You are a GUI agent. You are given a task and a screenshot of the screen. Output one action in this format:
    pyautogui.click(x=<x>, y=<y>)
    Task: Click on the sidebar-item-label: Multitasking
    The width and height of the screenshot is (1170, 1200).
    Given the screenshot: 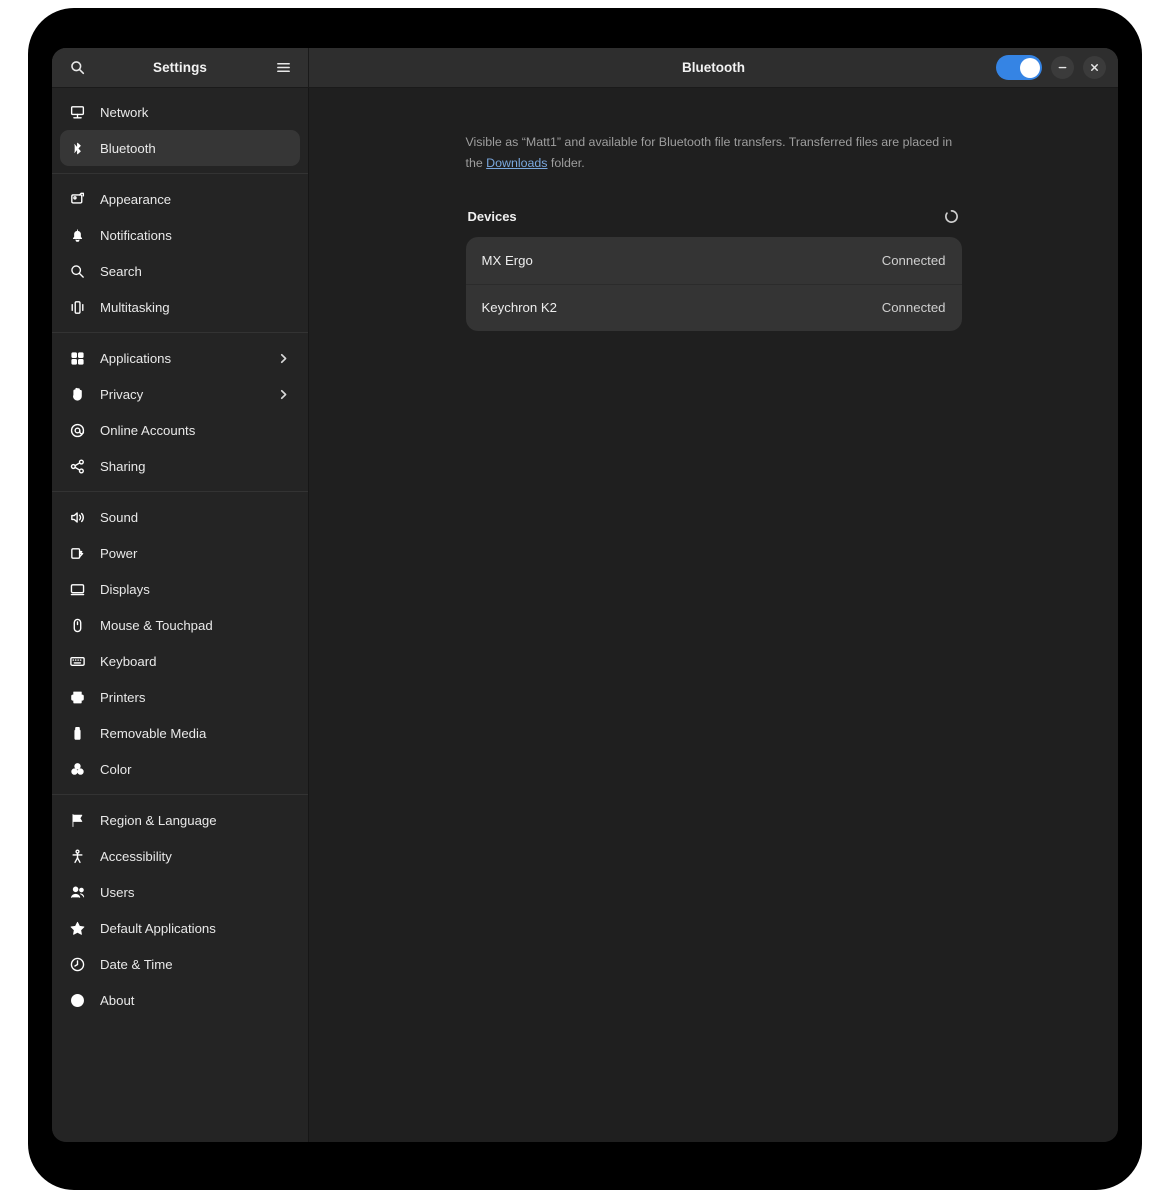 What is the action you would take?
    pyautogui.click(x=135, y=307)
    